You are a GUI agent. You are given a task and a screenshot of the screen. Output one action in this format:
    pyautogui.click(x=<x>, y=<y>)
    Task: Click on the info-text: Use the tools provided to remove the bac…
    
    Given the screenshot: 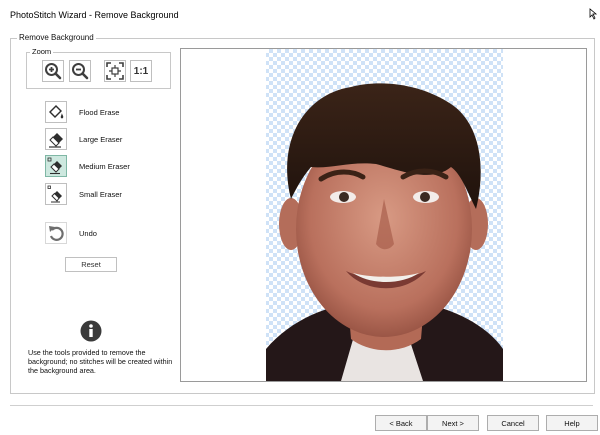 What is the action you would take?
    pyautogui.click(x=100, y=361)
    